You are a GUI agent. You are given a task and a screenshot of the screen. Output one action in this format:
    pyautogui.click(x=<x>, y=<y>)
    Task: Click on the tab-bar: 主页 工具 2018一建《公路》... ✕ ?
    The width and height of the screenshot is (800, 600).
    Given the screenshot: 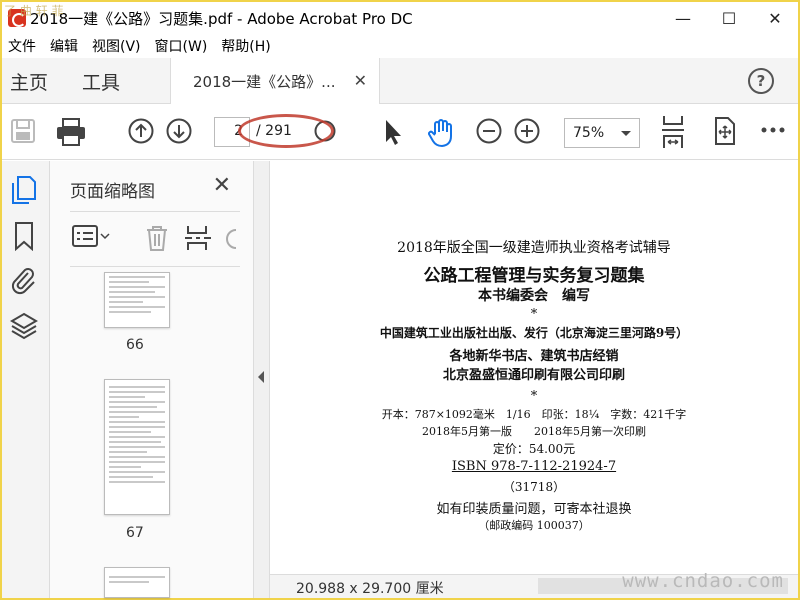 What is the action you would take?
    pyautogui.click(x=400, y=81)
    